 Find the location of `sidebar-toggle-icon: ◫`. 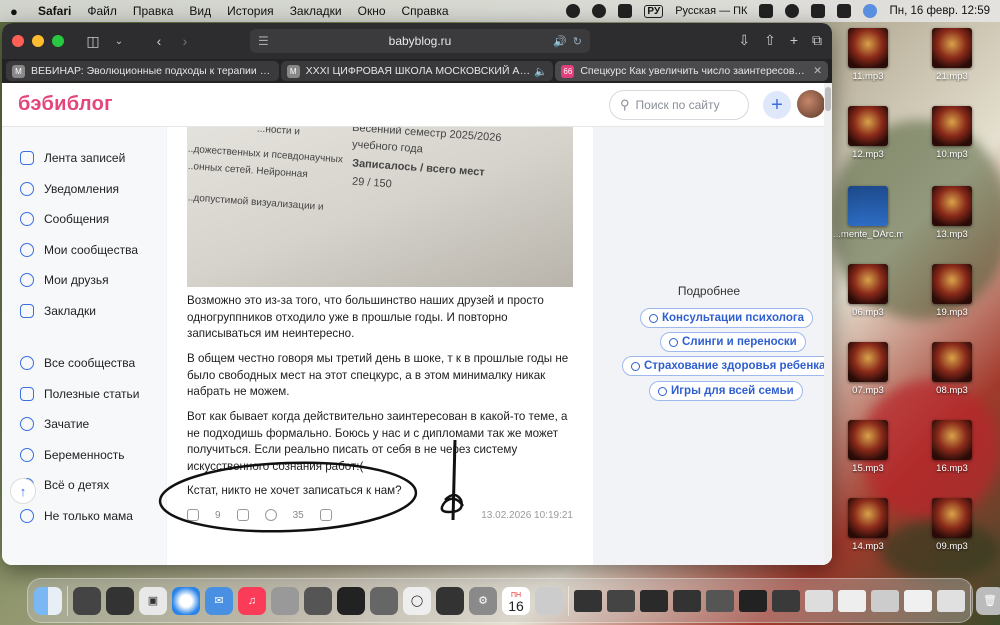

sidebar-toggle-icon: ◫ is located at coordinates (93, 41).